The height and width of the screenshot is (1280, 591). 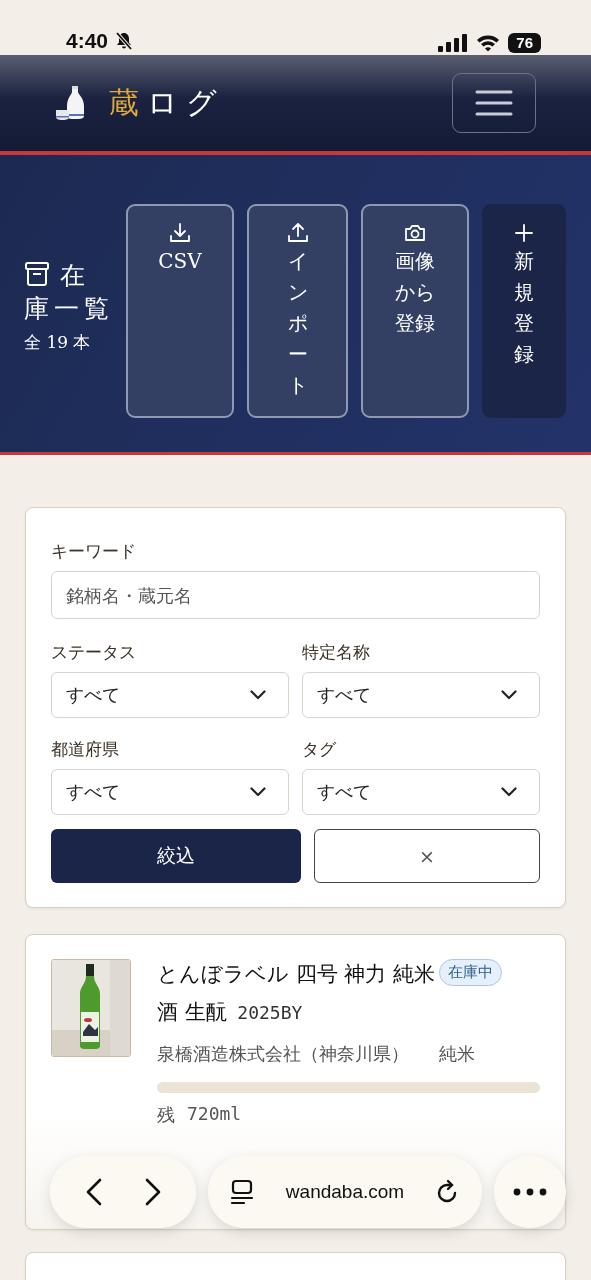 I want to click on more-icon, so click(x=530, y=1192).